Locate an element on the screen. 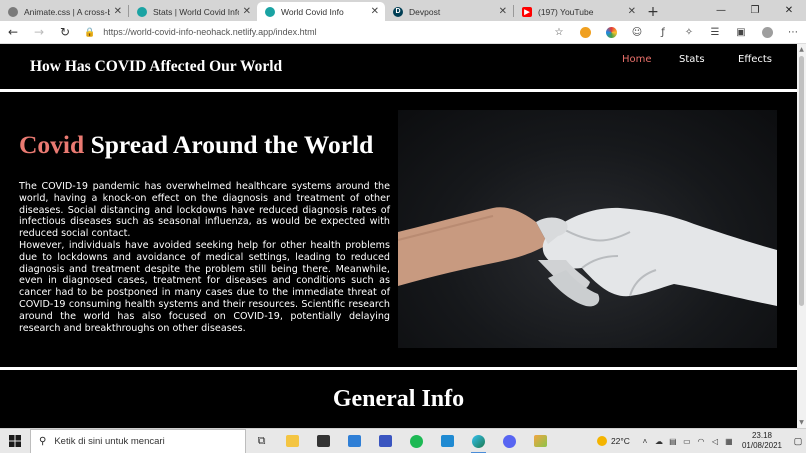  search-icon: ⚲ is located at coordinates (43, 441).